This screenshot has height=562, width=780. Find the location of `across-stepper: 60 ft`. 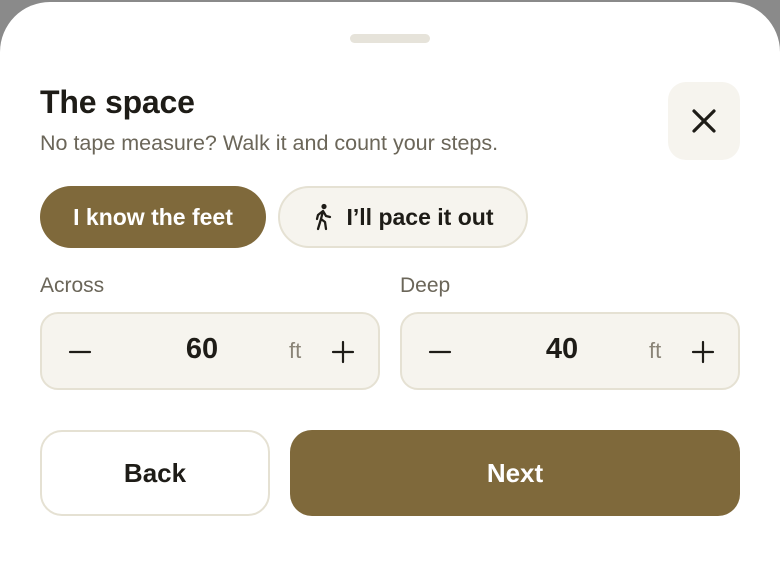

across-stepper: 60 ft is located at coordinates (210, 351).